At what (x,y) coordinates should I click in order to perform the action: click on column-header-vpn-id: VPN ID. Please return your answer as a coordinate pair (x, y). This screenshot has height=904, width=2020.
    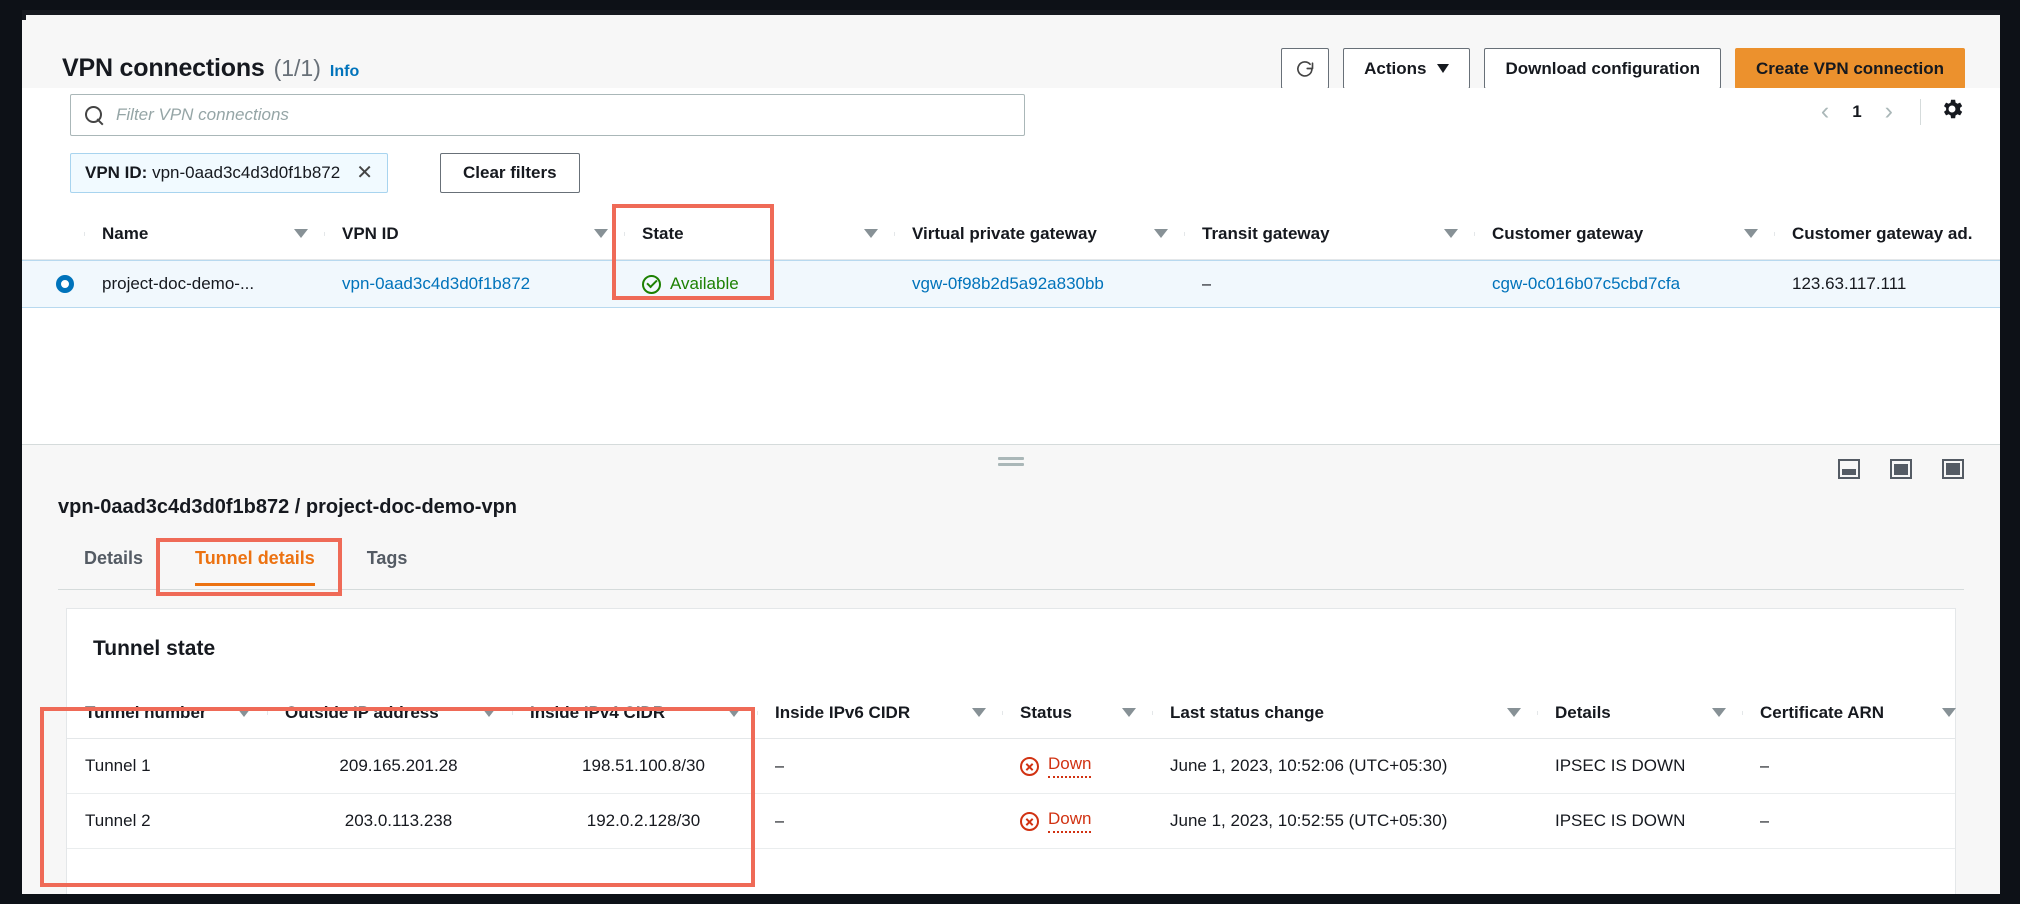
    Looking at the image, I should click on (474, 234).